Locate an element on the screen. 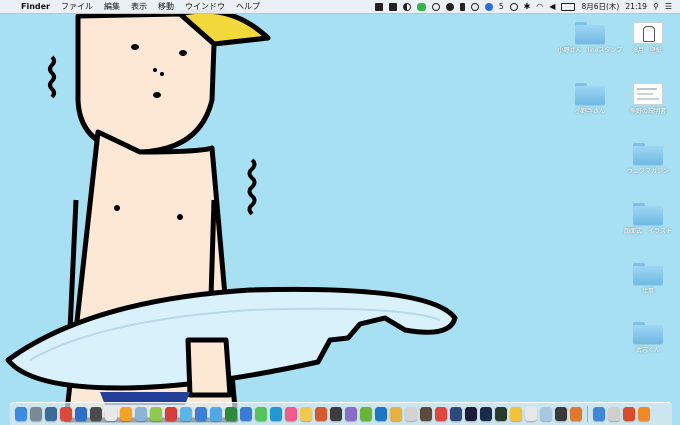 This screenshot has height=425, width=680. dock is located at coordinates (341, 413).